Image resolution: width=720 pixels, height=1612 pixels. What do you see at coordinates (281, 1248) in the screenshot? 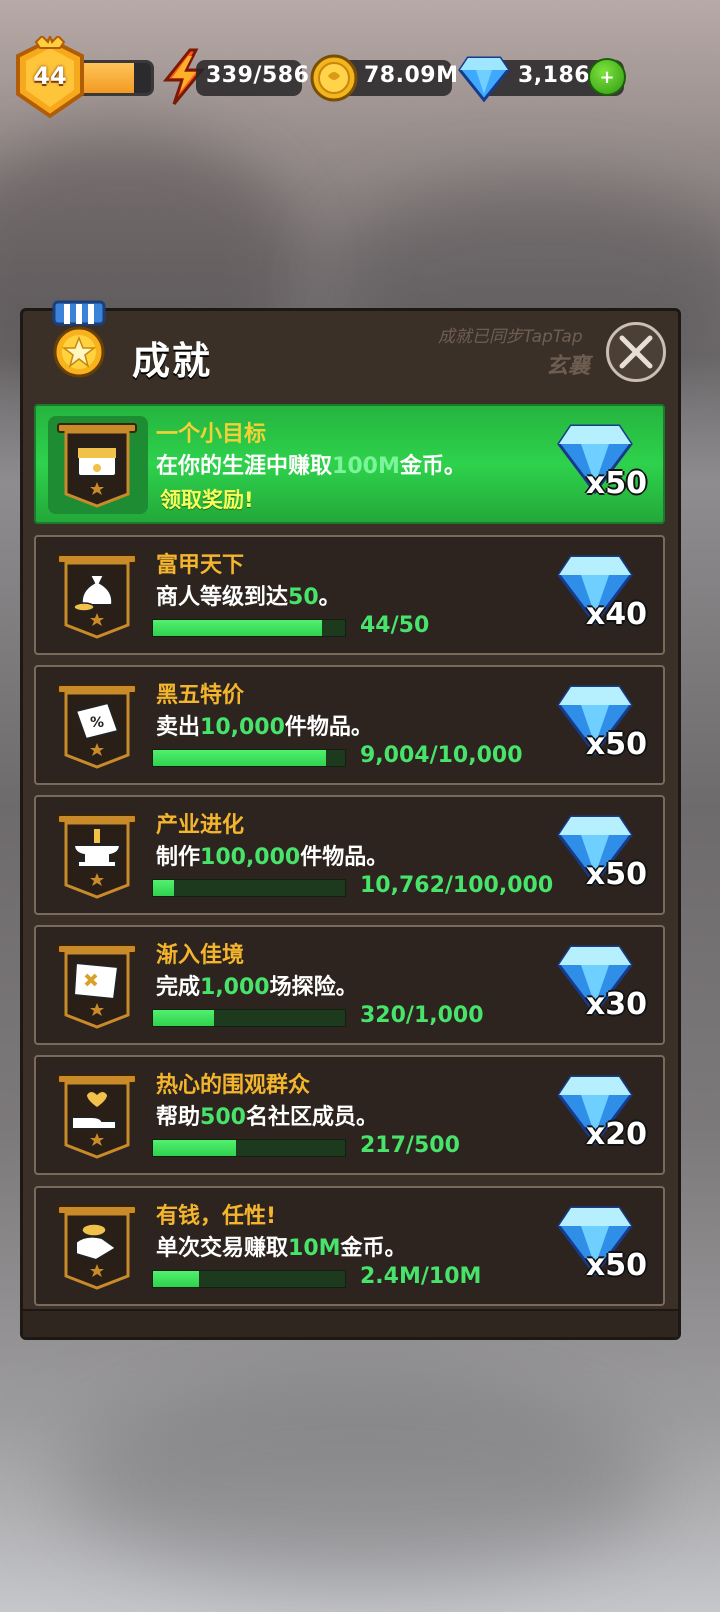
I see `achievement-description: 单次交易赚取10M金币。` at bounding box center [281, 1248].